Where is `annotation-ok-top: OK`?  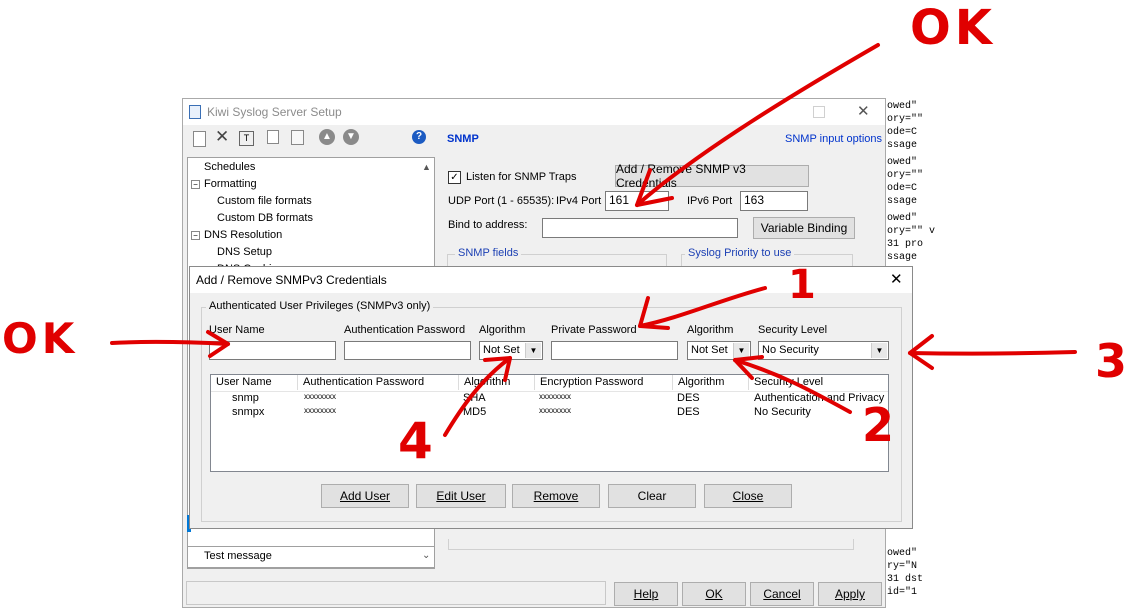
annotation-ok-top: OK is located at coordinates (953, 28).